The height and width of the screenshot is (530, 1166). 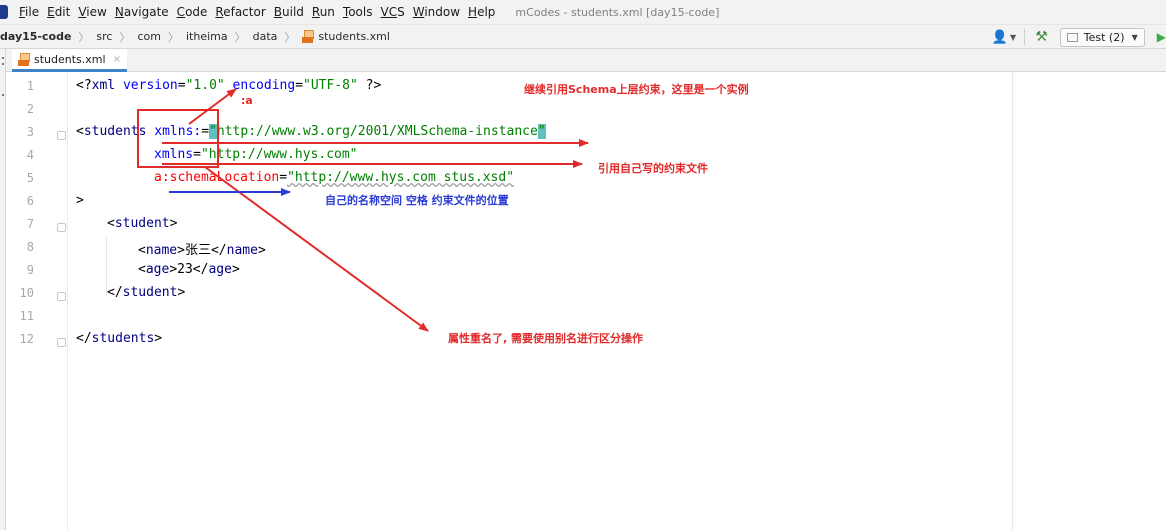 I want to click on right-margin-guide, so click(x=1012, y=301).